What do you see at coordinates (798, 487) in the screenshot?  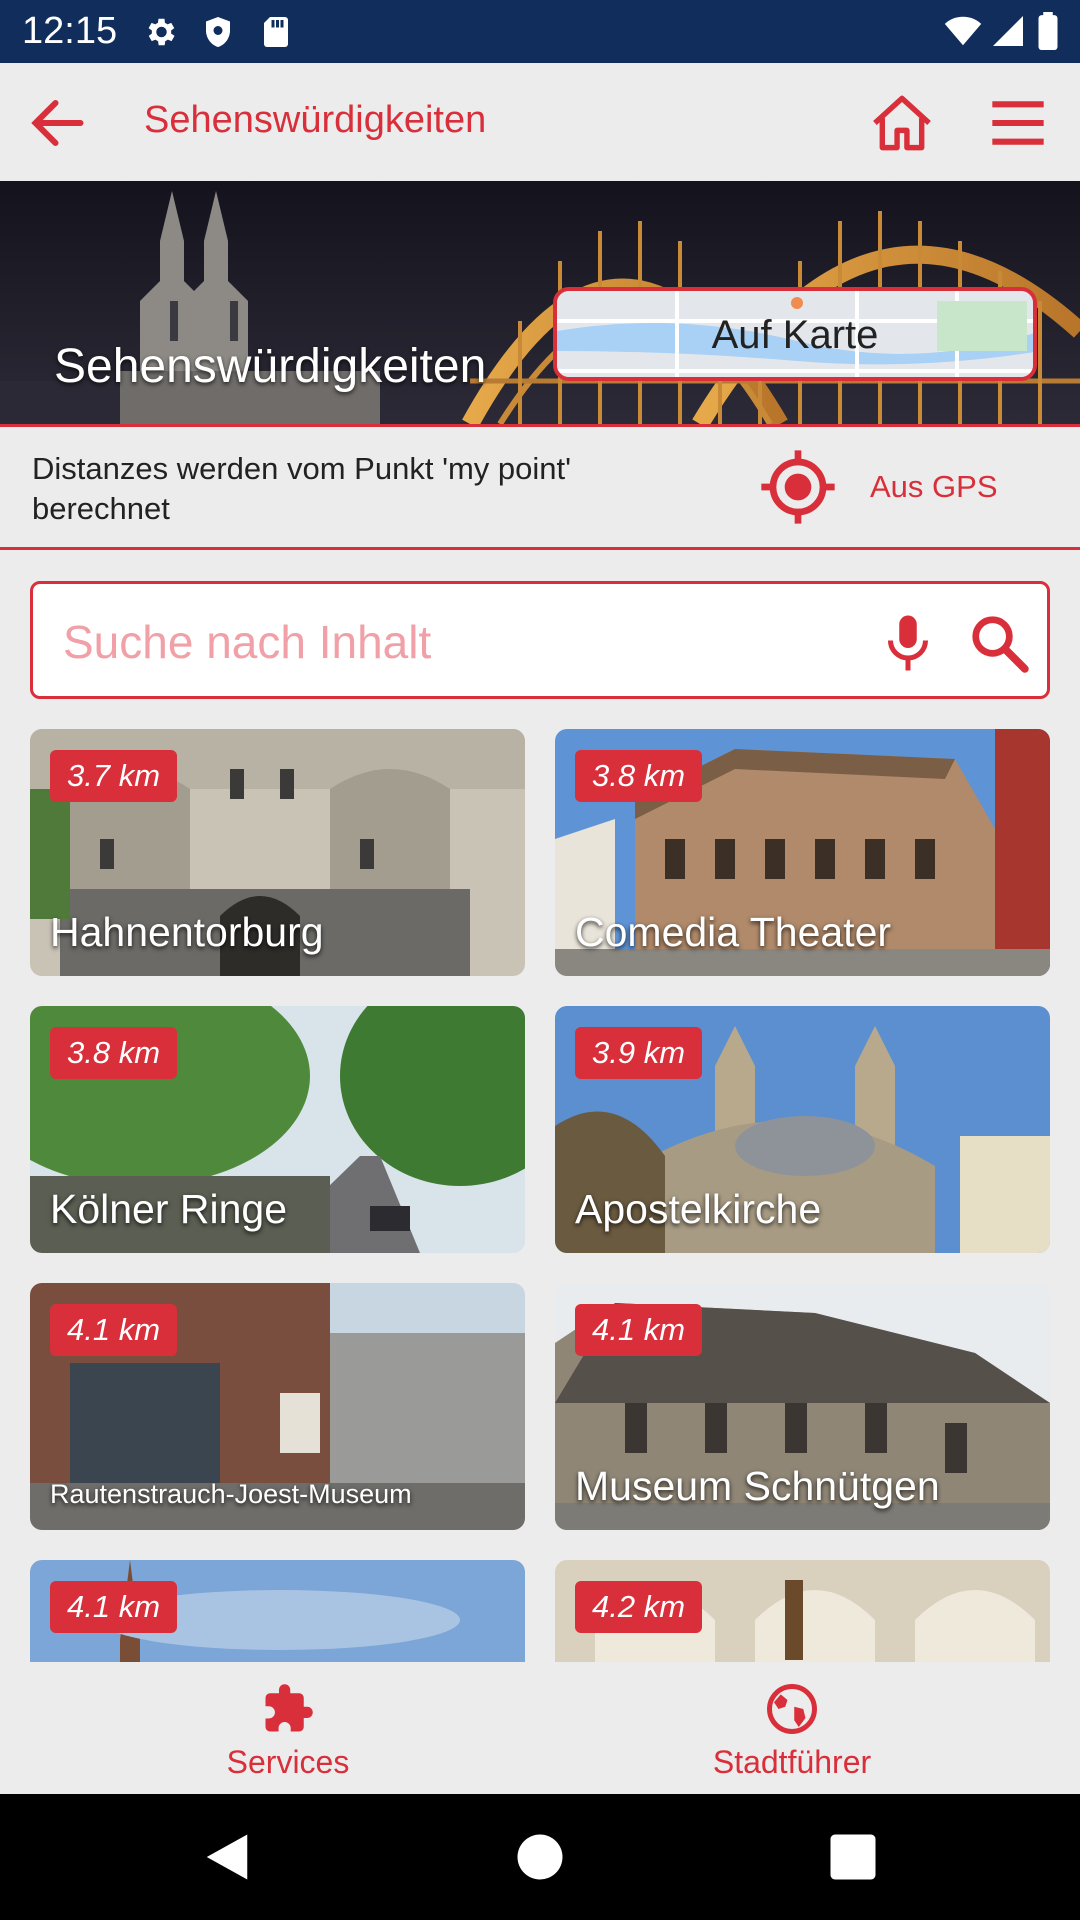 I see `gps-target-icon` at bounding box center [798, 487].